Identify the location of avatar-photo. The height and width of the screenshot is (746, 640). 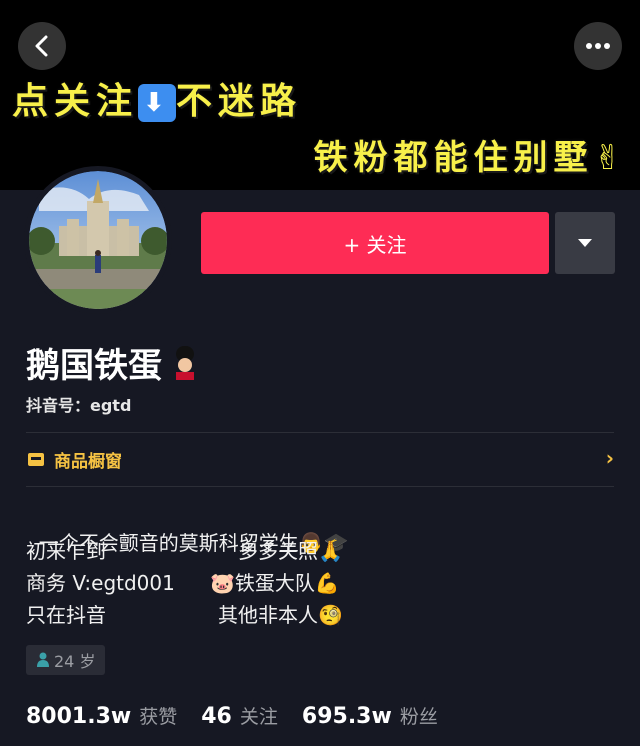
(98, 240).